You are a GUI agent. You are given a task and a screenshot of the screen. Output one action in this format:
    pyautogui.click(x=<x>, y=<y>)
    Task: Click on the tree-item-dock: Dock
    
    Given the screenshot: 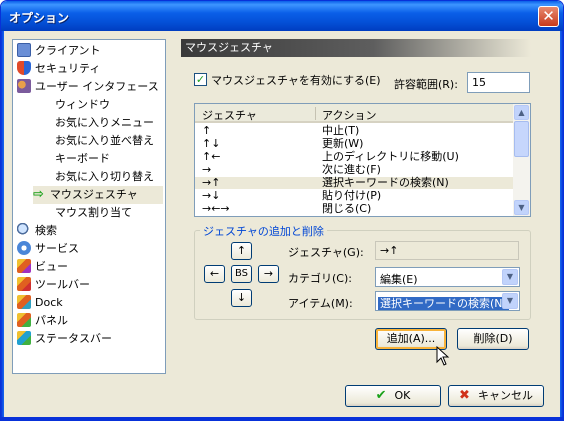 What is the action you would take?
    pyautogui.click(x=40, y=303)
    